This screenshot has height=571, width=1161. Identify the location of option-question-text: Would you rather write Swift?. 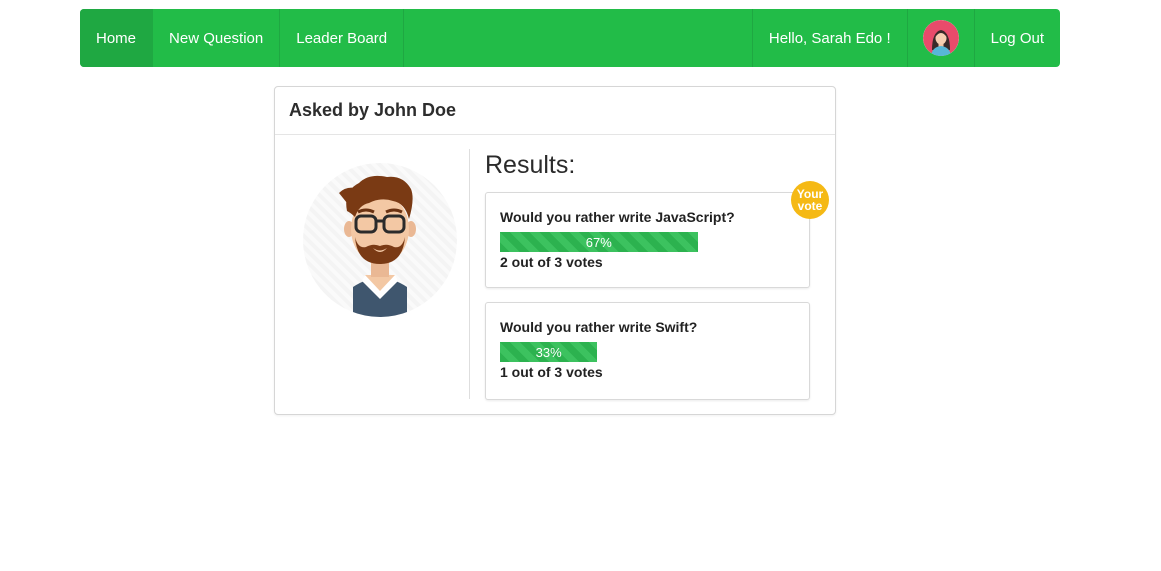
(599, 327).